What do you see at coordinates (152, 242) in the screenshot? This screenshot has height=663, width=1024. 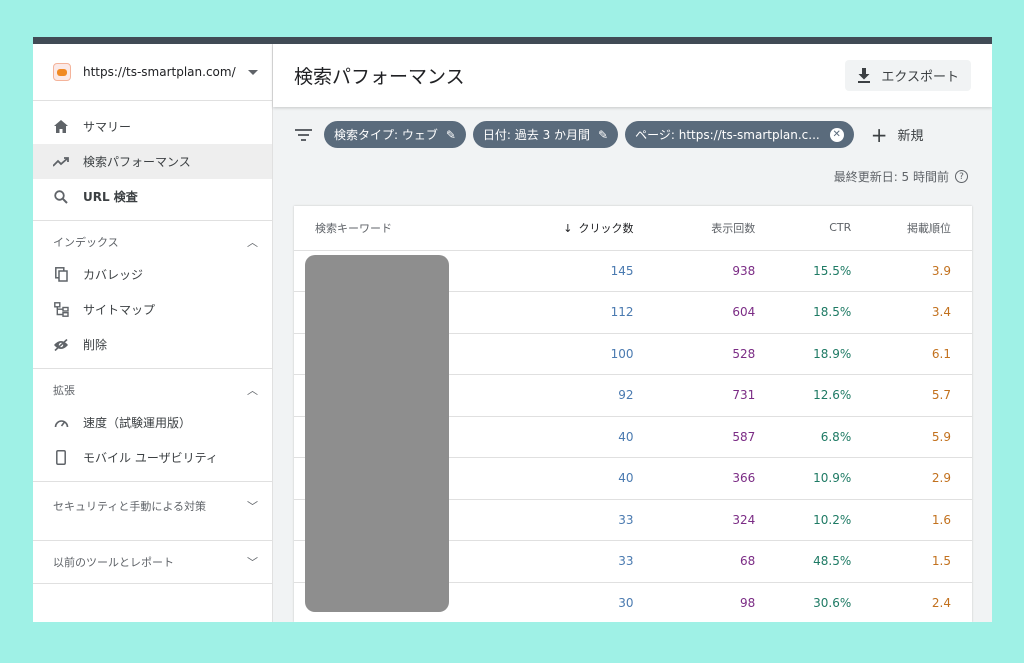 I see `section-header: インデックス ︿` at bounding box center [152, 242].